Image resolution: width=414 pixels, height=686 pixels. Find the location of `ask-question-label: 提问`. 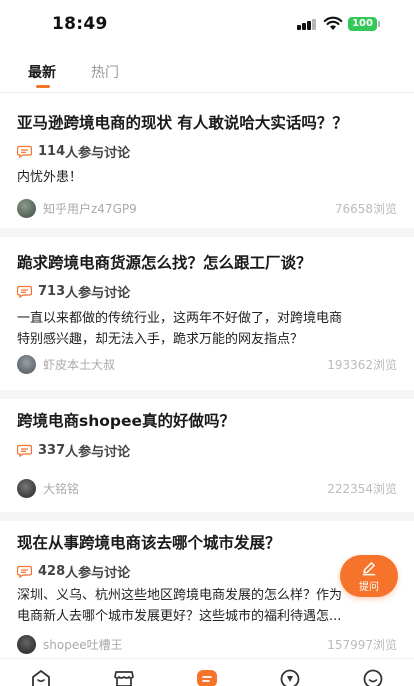

ask-question-label: 提问 is located at coordinates (369, 587).